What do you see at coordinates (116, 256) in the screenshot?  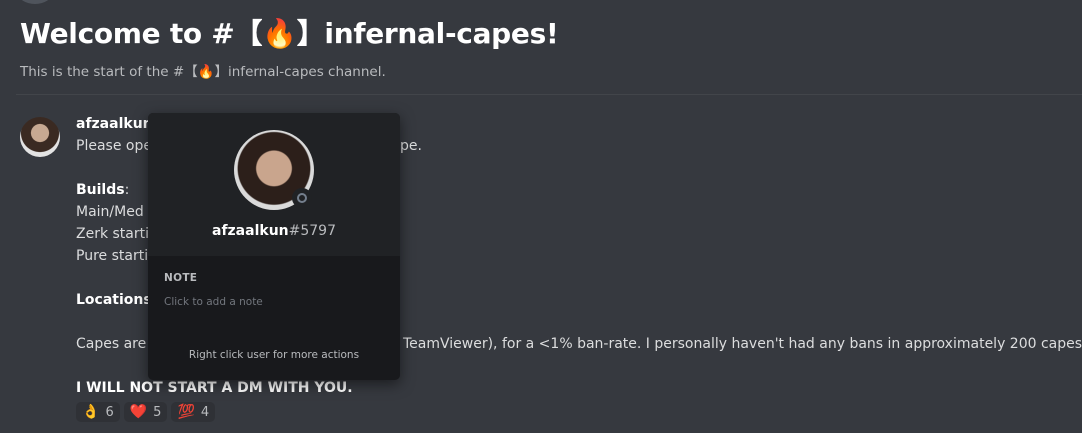 I see `build-pure: Pure startin` at bounding box center [116, 256].